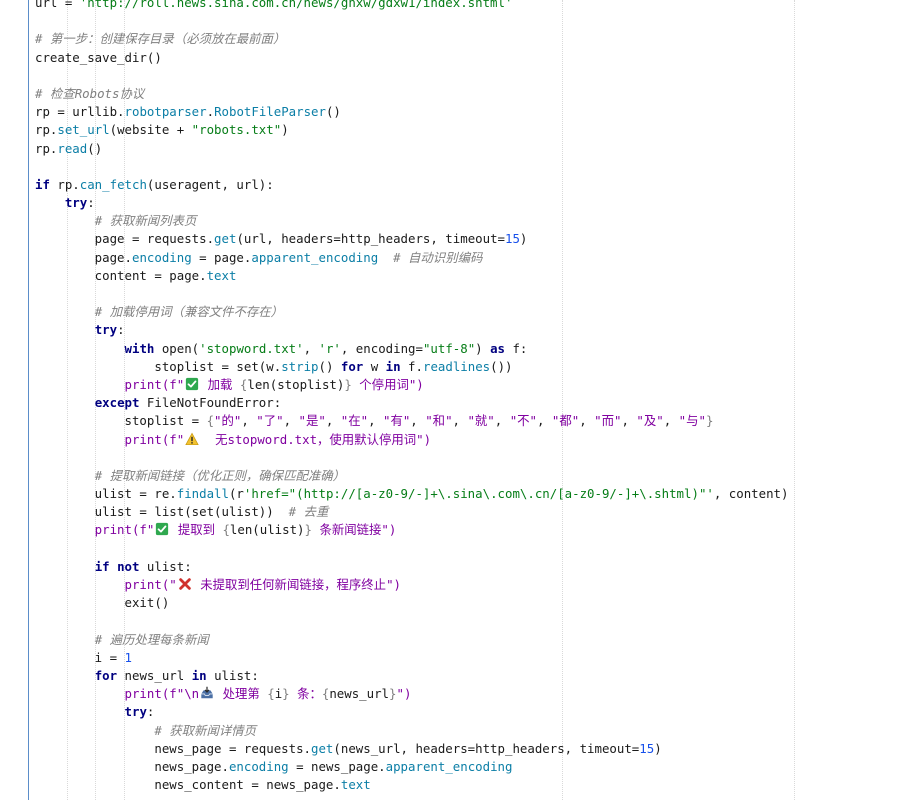 The height and width of the screenshot is (800, 916). I want to click on code-line: print(f"\n 处理第 {i} 条：{news_url}"), so click(475, 694).